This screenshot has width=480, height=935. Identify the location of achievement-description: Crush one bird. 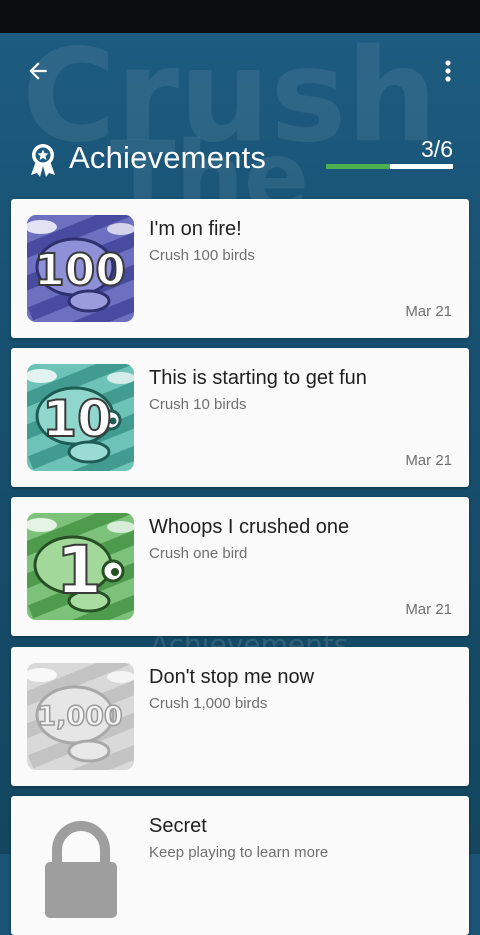
(198, 553).